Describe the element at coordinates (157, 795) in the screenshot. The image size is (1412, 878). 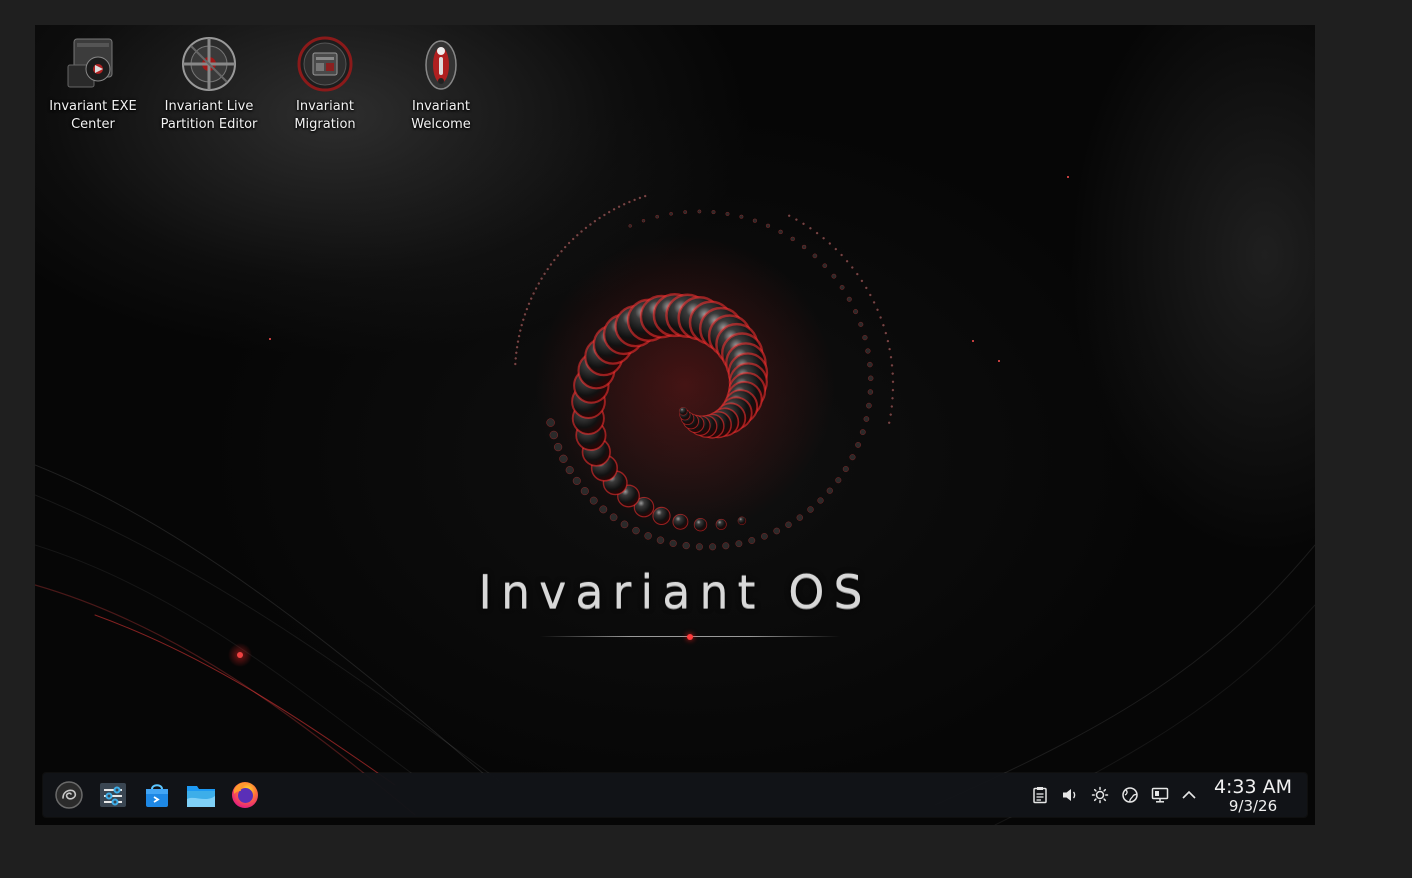
I see `software-store-button` at that location.